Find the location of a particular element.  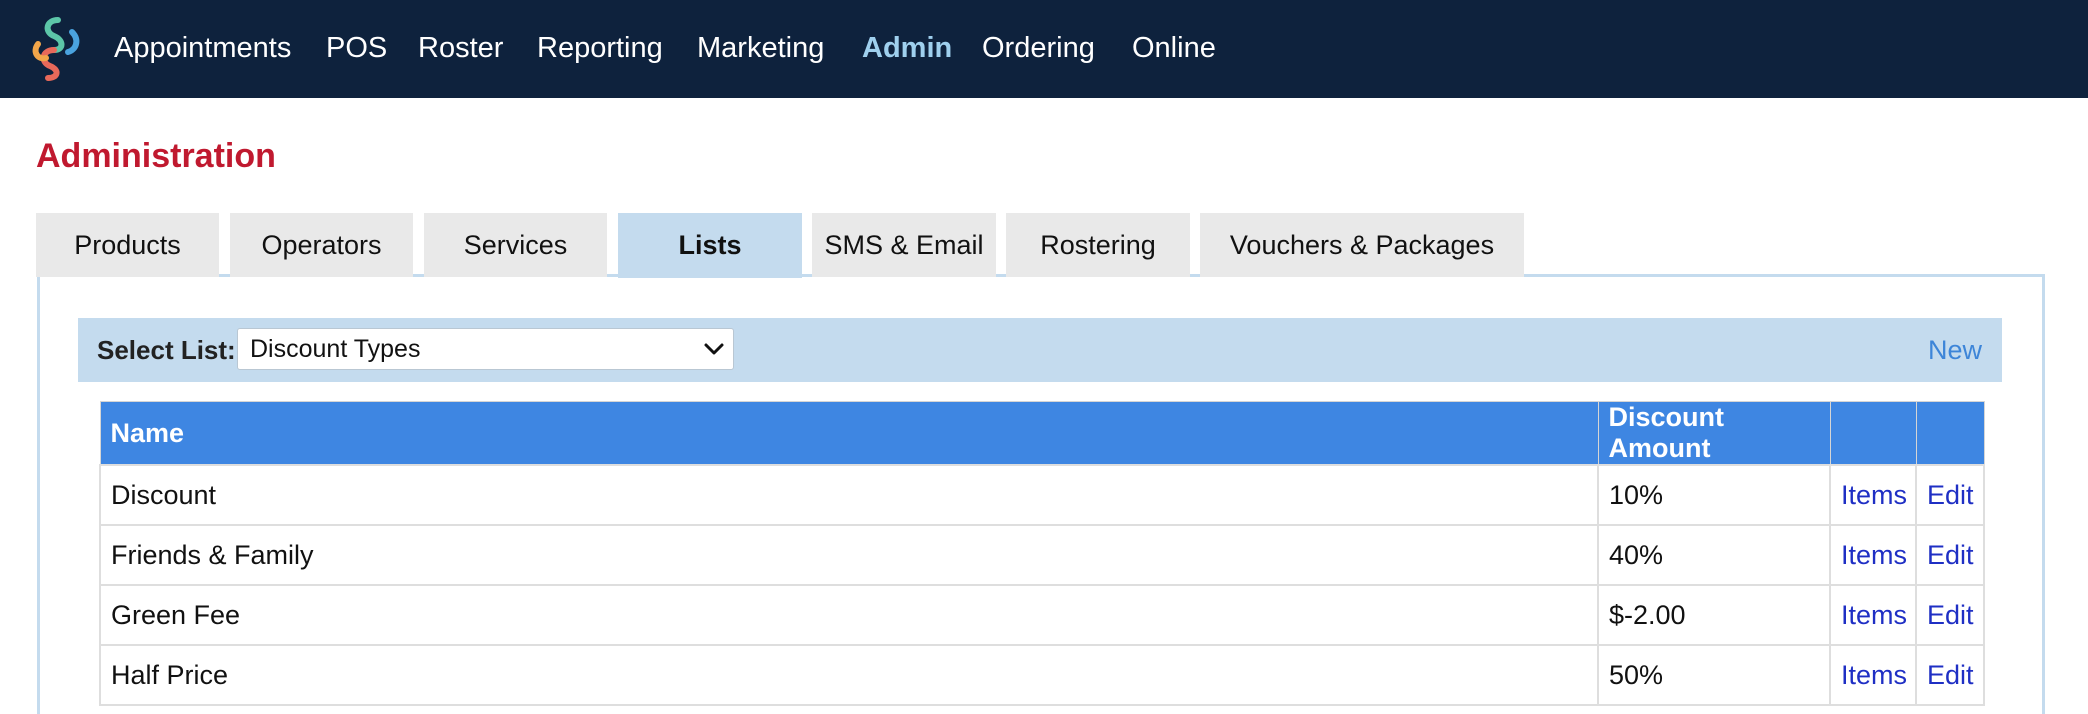

table-row: Discount 10% Items Edit is located at coordinates (1042, 495).